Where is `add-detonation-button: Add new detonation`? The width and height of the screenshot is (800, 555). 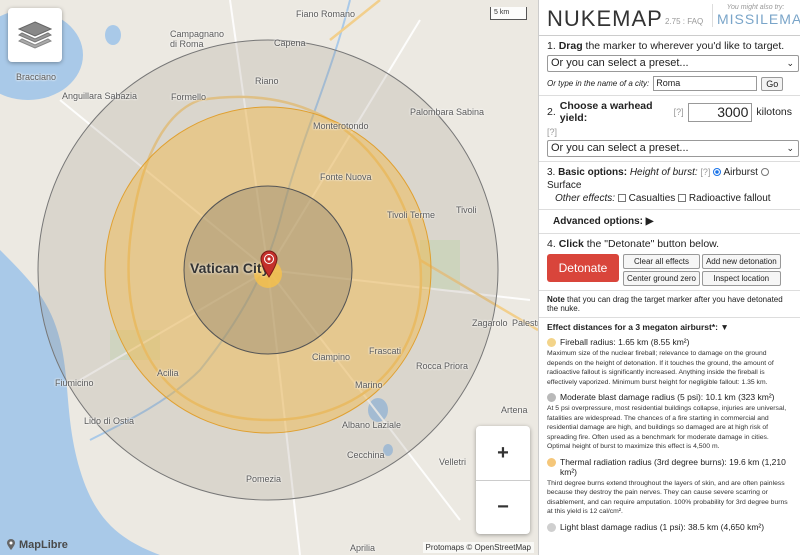
add-detonation-button: Add new detonation is located at coordinates (741, 261).